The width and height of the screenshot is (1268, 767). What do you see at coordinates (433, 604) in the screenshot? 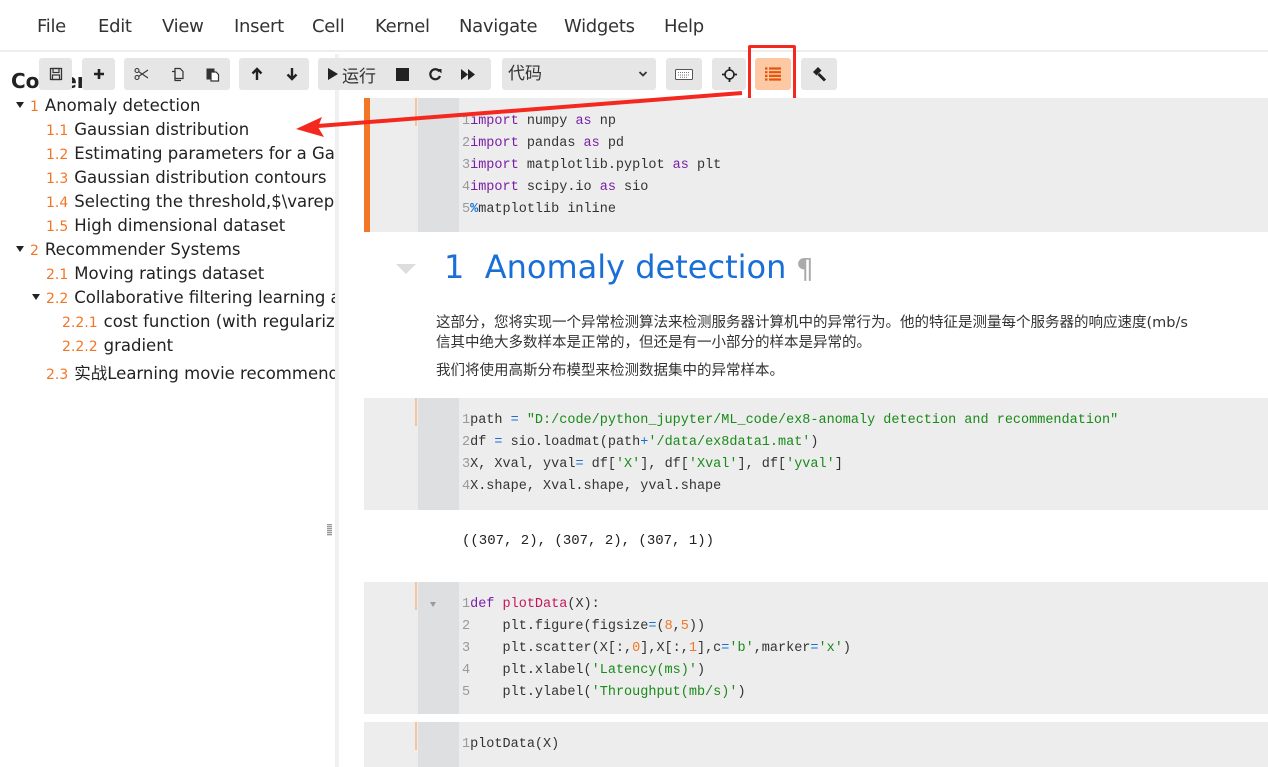
I see `code-fold-icon` at bounding box center [433, 604].